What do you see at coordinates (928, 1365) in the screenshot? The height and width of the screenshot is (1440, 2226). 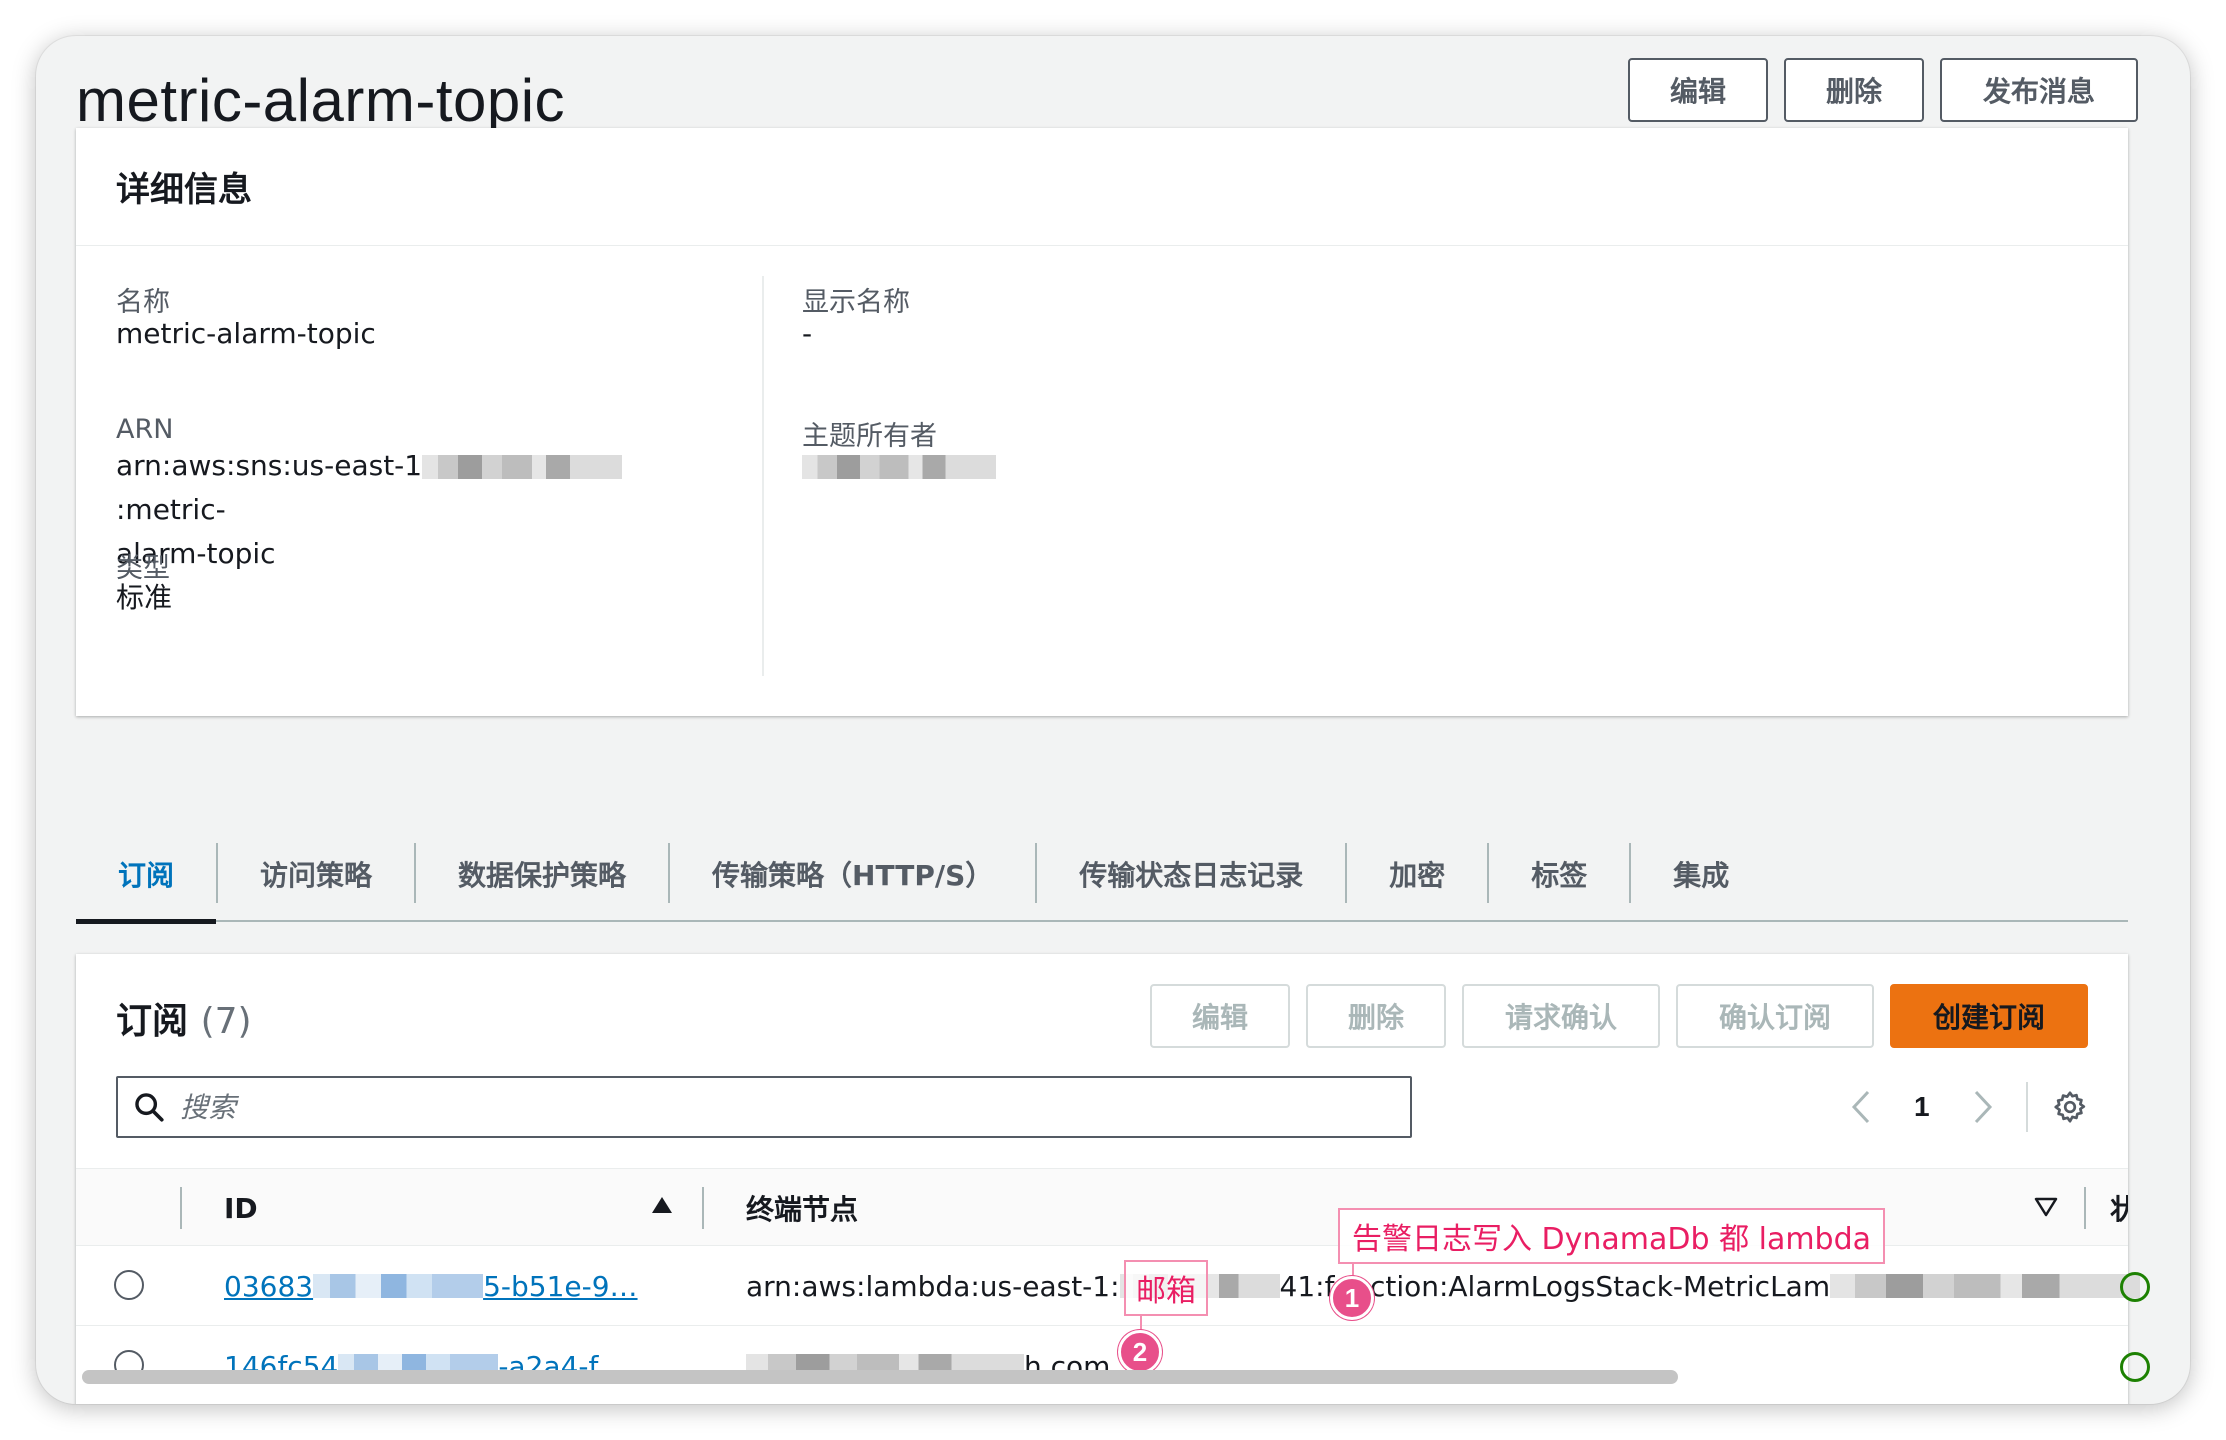 I see `endpoint-cell: h.com` at bounding box center [928, 1365].